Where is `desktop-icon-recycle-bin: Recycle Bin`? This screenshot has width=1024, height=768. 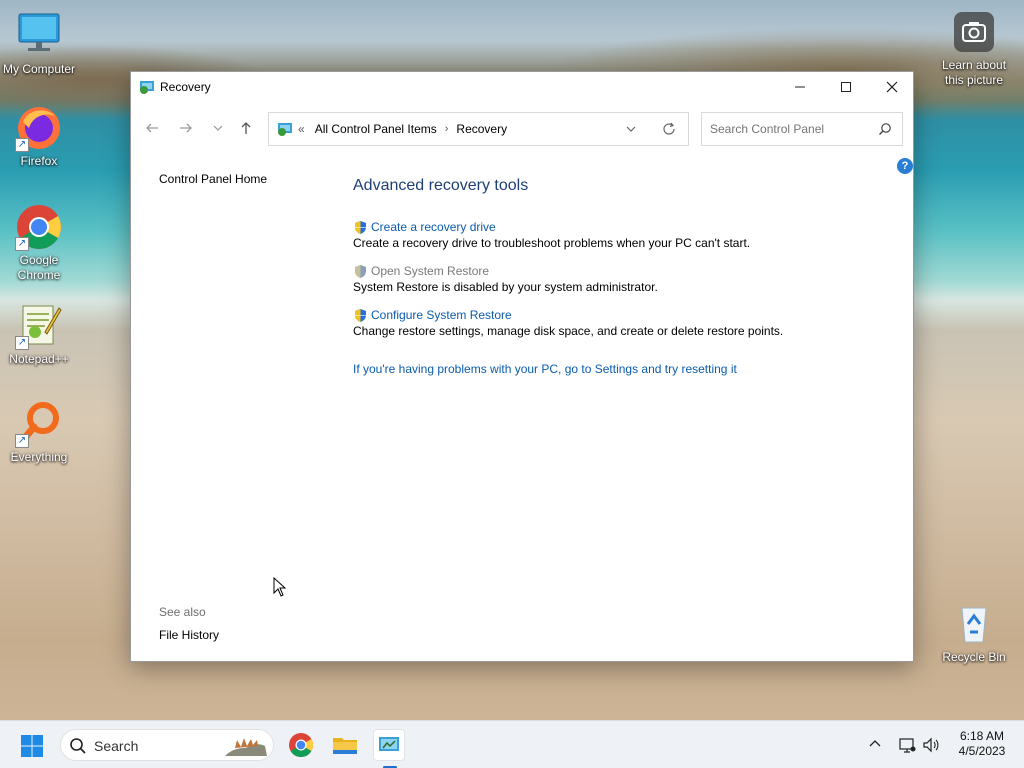 desktop-icon-recycle-bin: Recycle Bin is located at coordinates (974, 632).